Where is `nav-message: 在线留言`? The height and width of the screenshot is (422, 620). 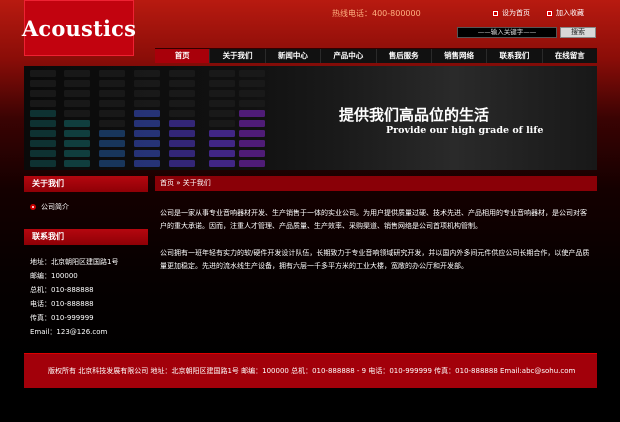 nav-message: 在线留言 is located at coordinates (570, 56).